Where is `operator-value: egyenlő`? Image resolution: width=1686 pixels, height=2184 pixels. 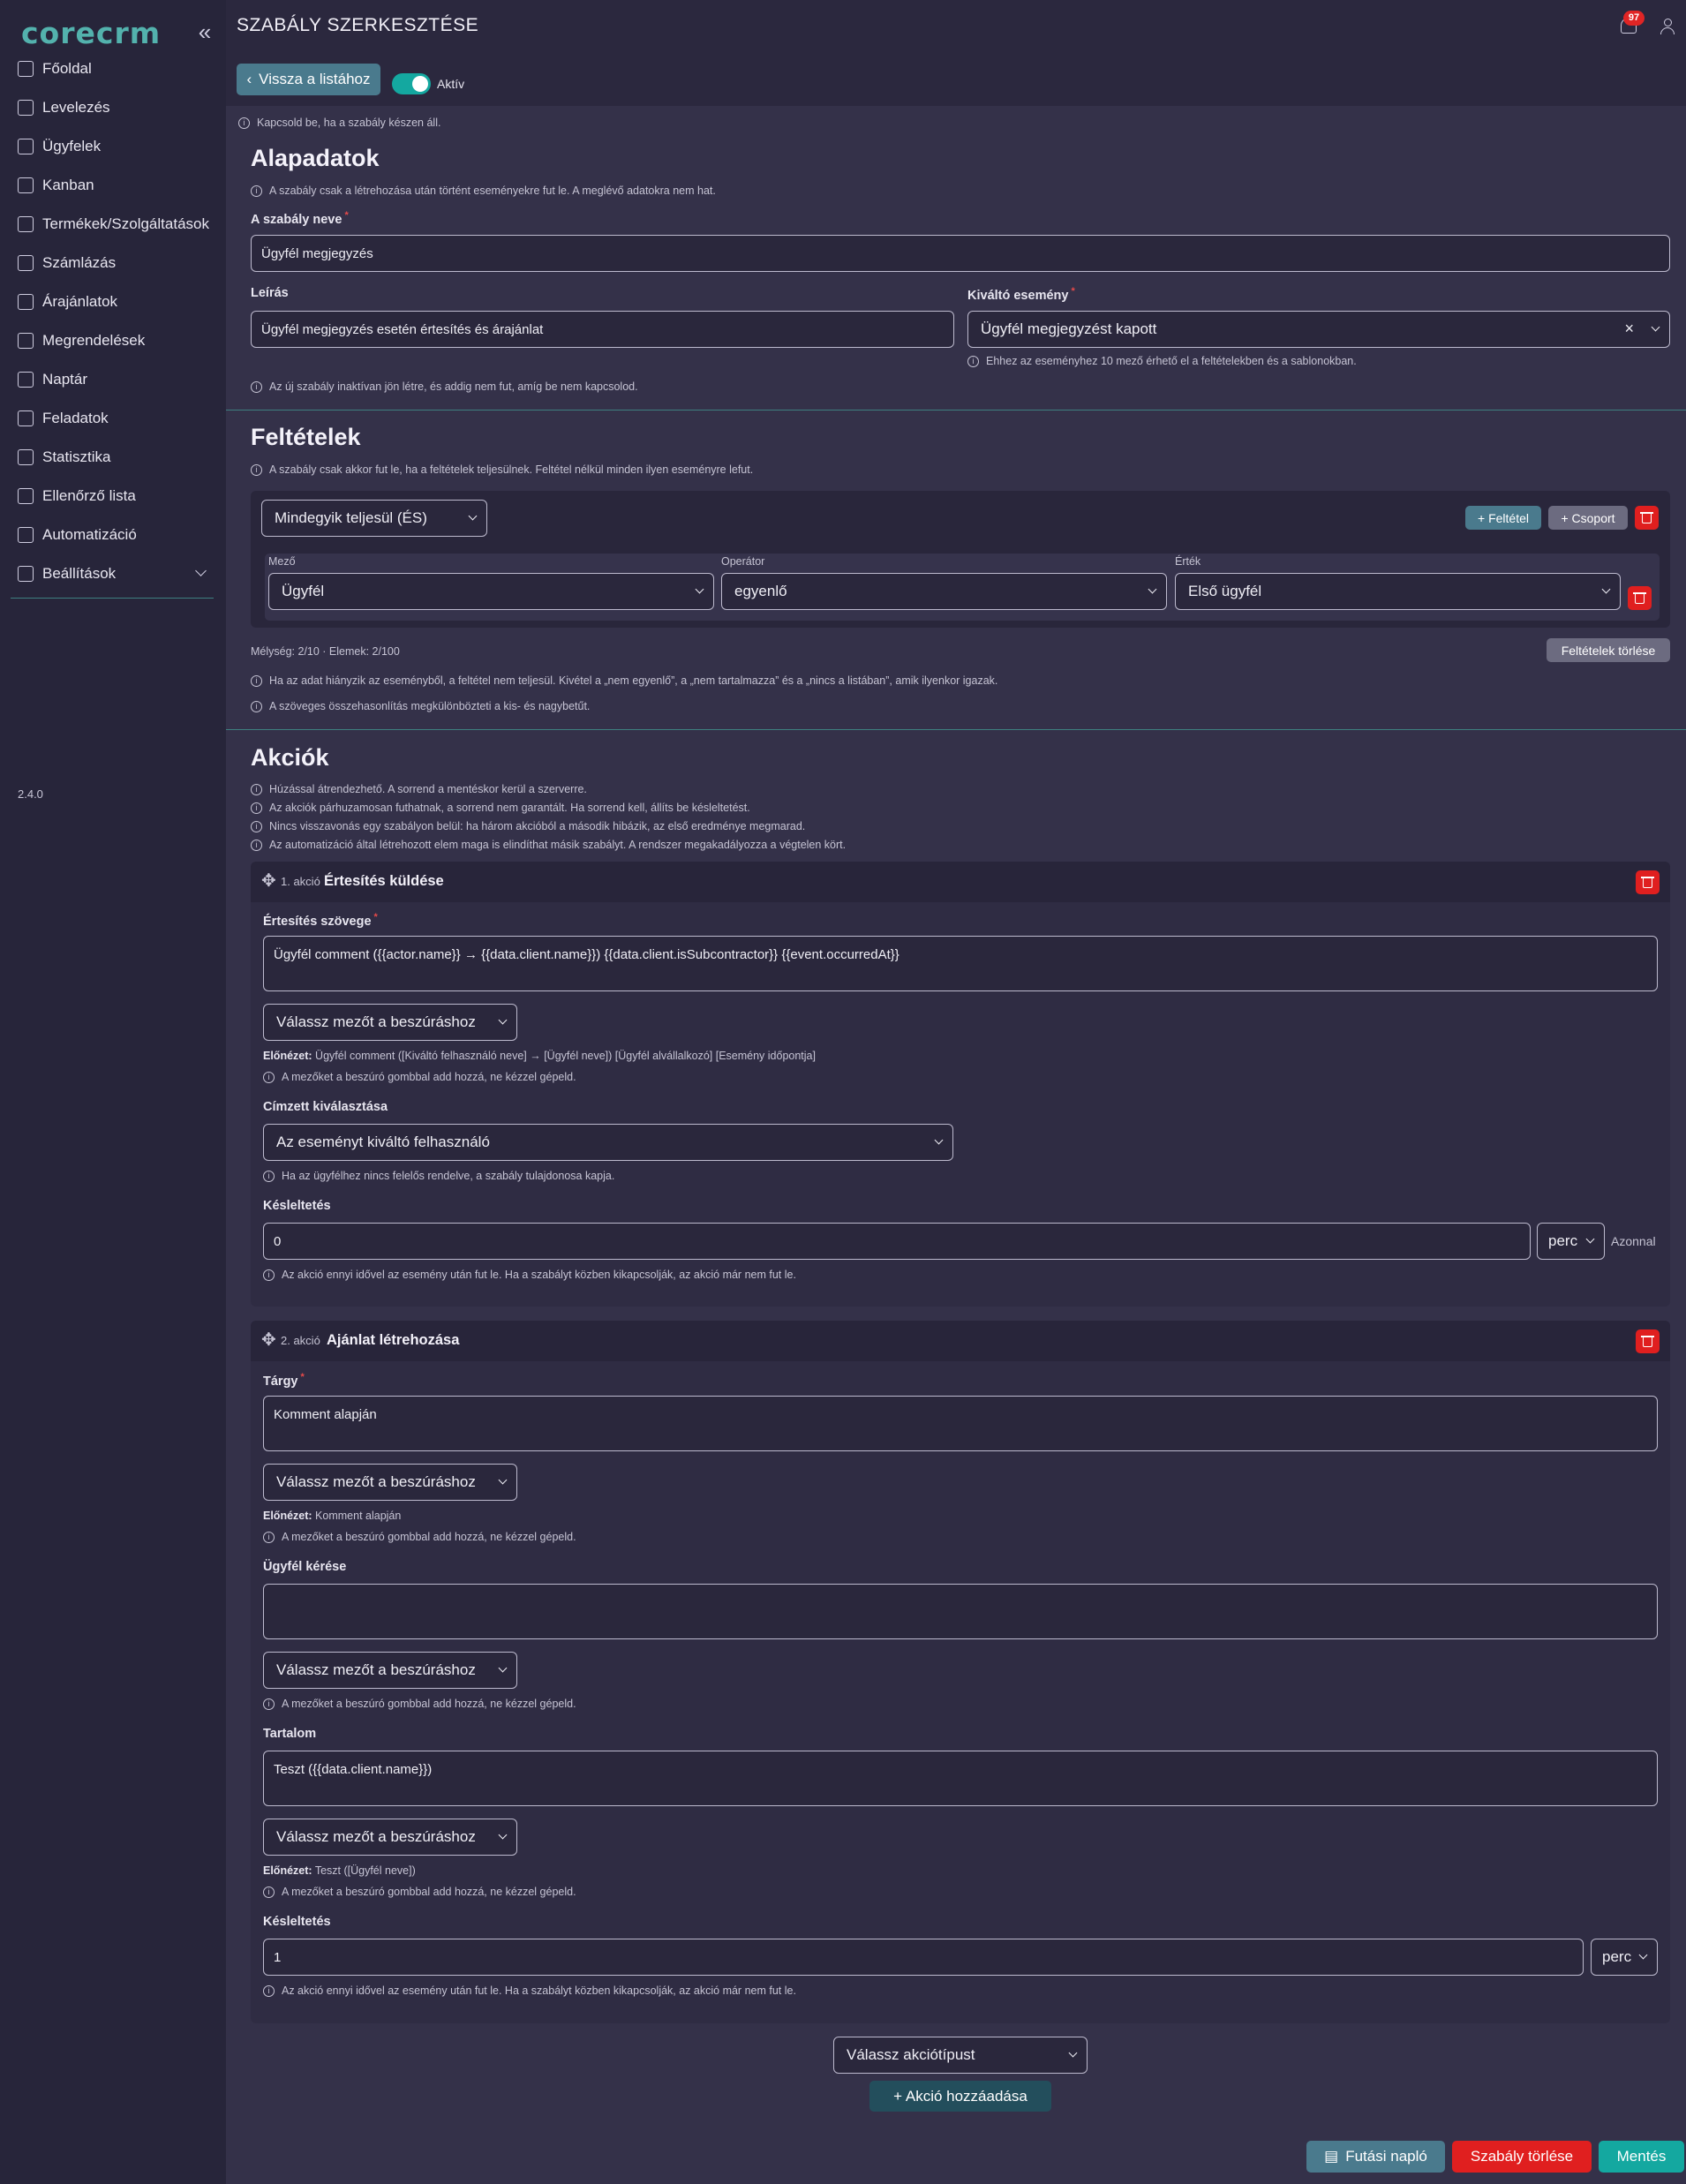
operator-value: egyenlő is located at coordinates (760, 591).